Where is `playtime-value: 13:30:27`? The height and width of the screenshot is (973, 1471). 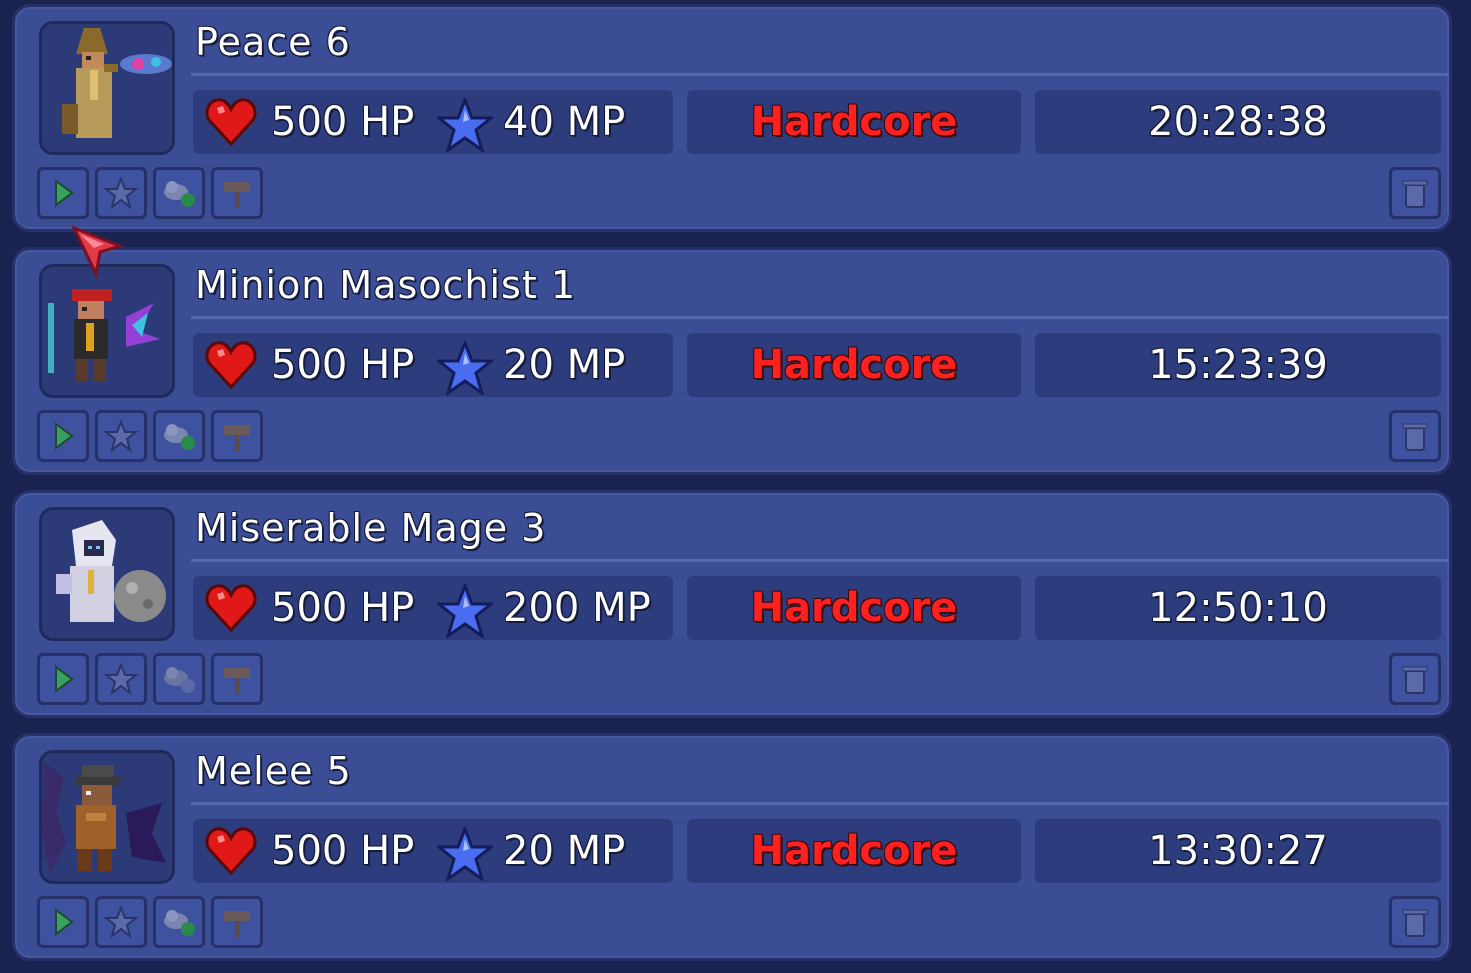
playtime-value: 13:30:27 is located at coordinates (1238, 851).